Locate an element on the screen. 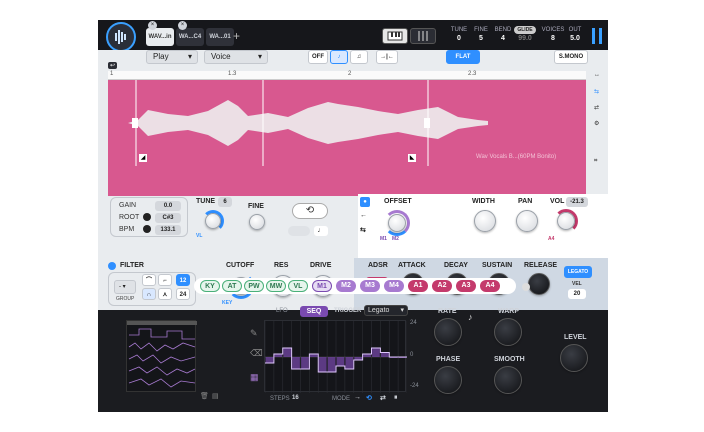 The image size is (704, 432). swap-icon: ⇄ is located at coordinates (596, 107).